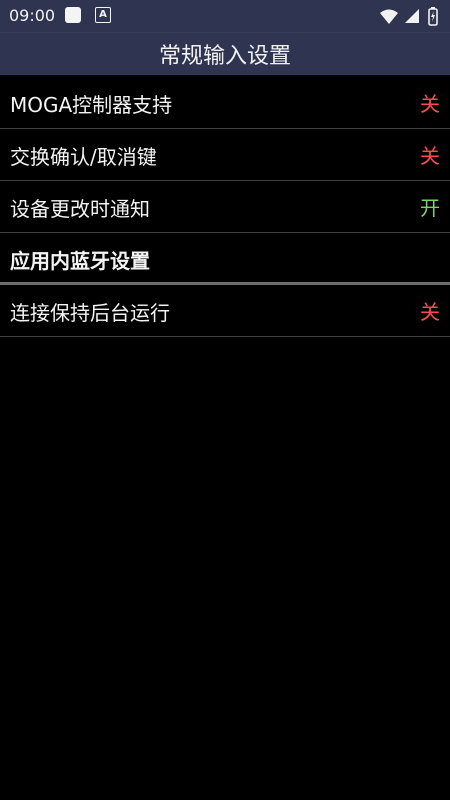 Image resolution: width=450 pixels, height=800 pixels. What do you see at coordinates (430, 208) in the screenshot?
I see `setting-value: 开` at bounding box center [430, 208].